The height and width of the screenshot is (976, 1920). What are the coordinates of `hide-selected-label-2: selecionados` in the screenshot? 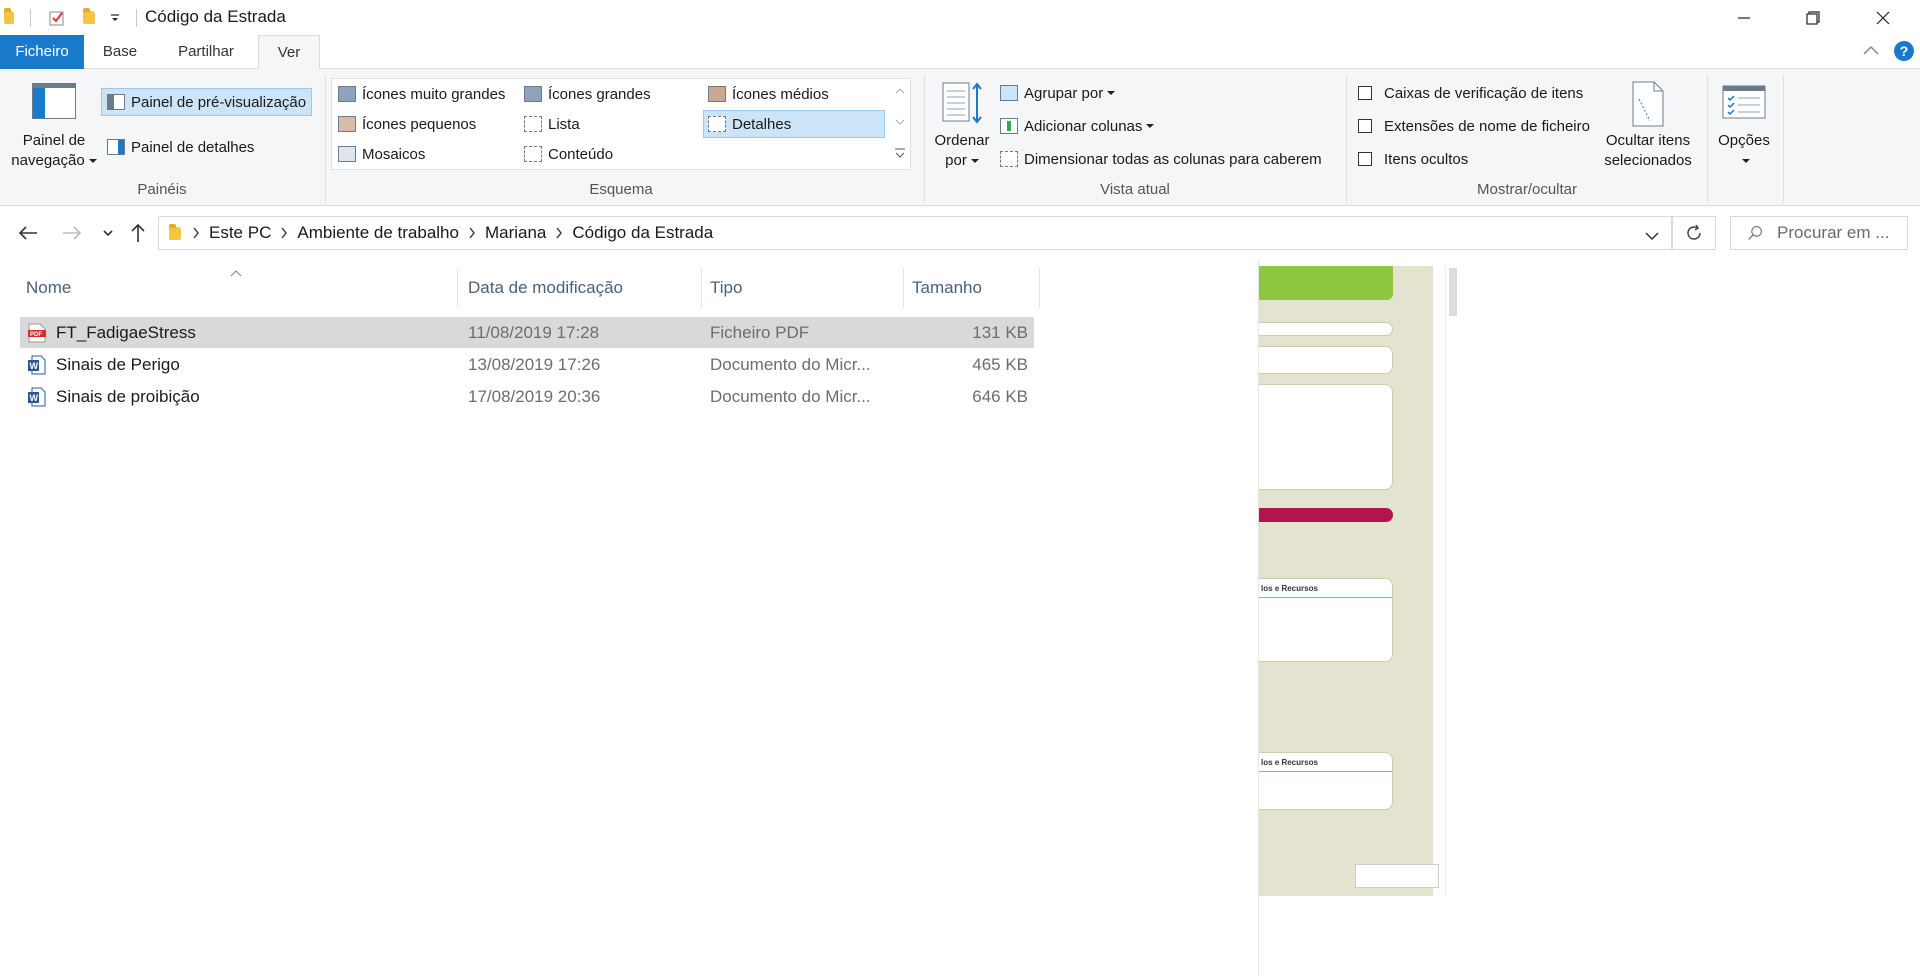 It's located at (1648, 160).